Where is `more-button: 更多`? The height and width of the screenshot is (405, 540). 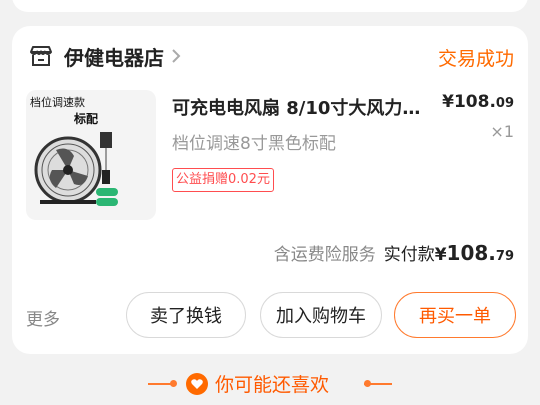
more-button: 更多 is located at coordinates (43, 317).